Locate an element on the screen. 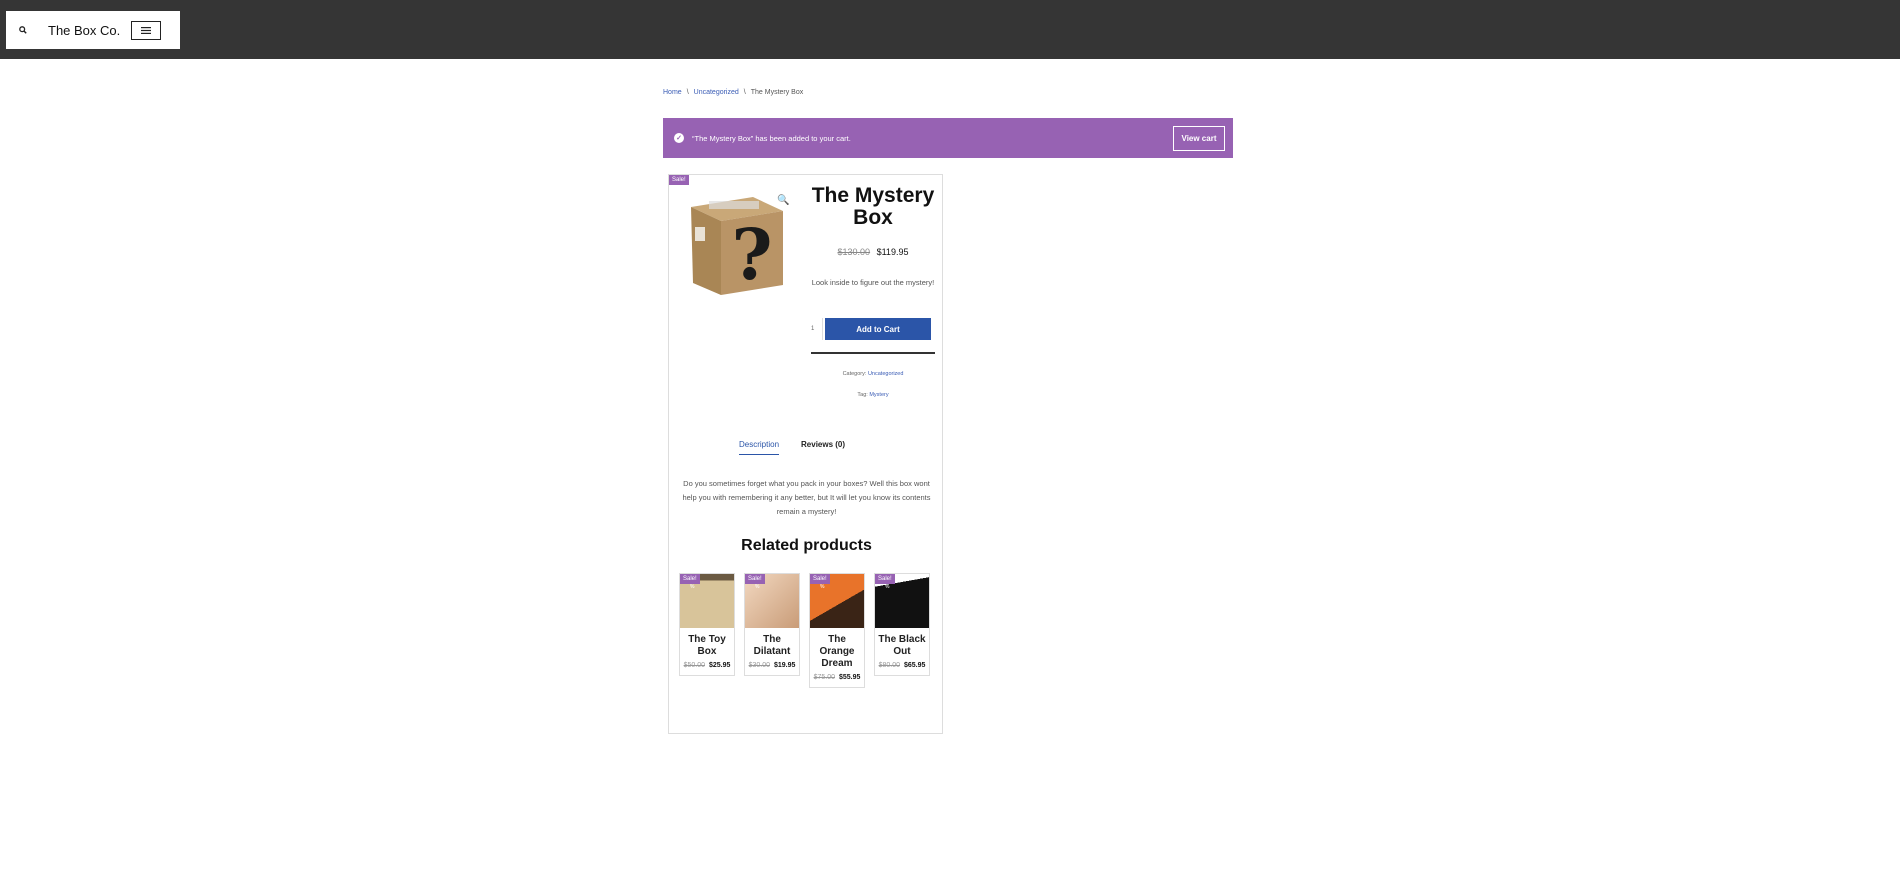 The width and height of the screenshot is (1900, 883). price-old: $80.00 is located at coordinates (889, 665).